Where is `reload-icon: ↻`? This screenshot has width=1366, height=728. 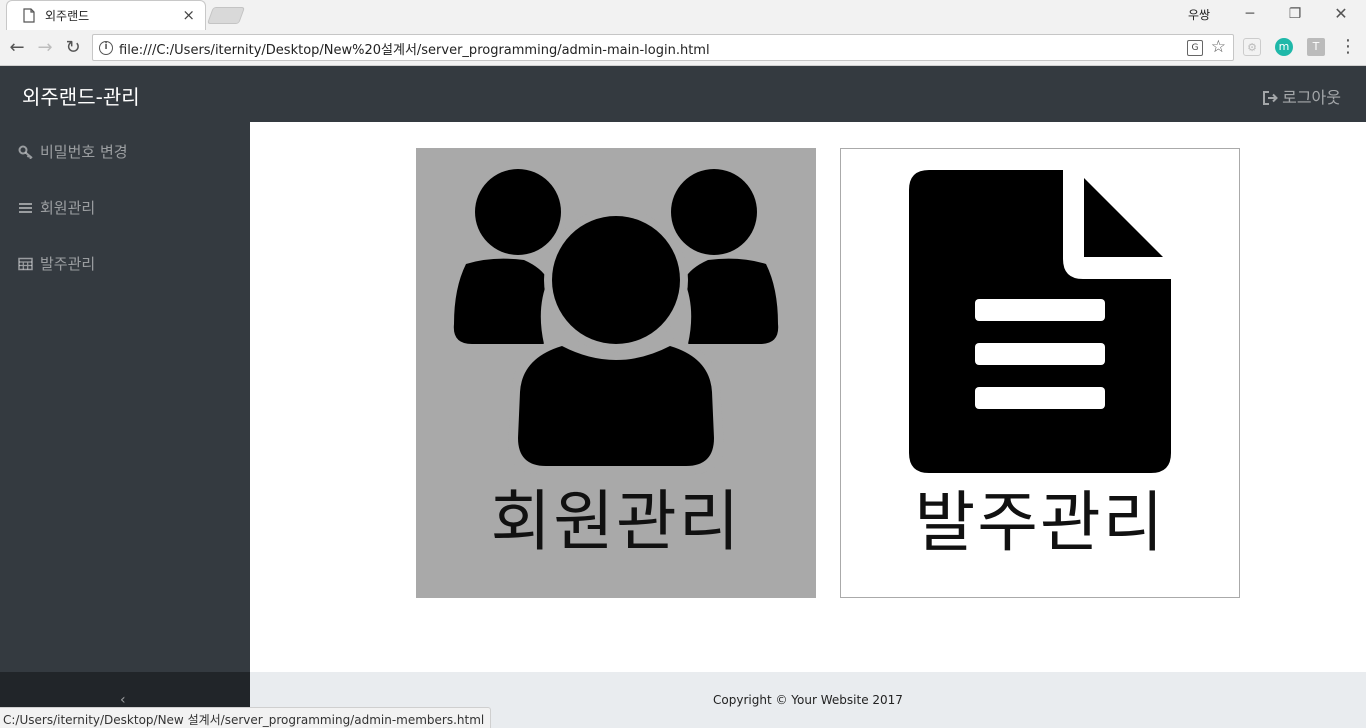 reload-icon: ↻ is located at coordinates (73, 48).